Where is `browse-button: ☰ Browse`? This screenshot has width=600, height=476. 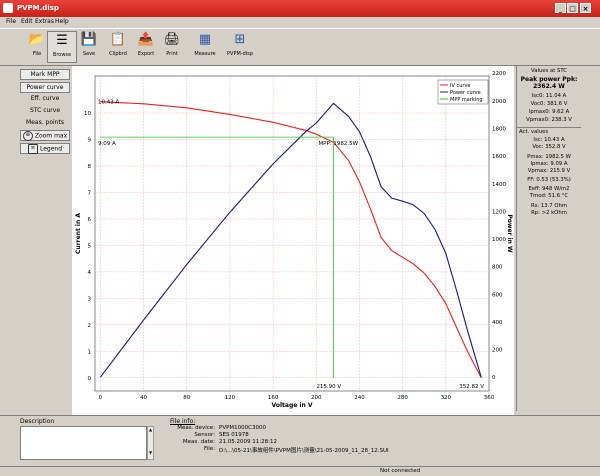
browse-button: ☰ Browse is located at coordinates (62, 47).